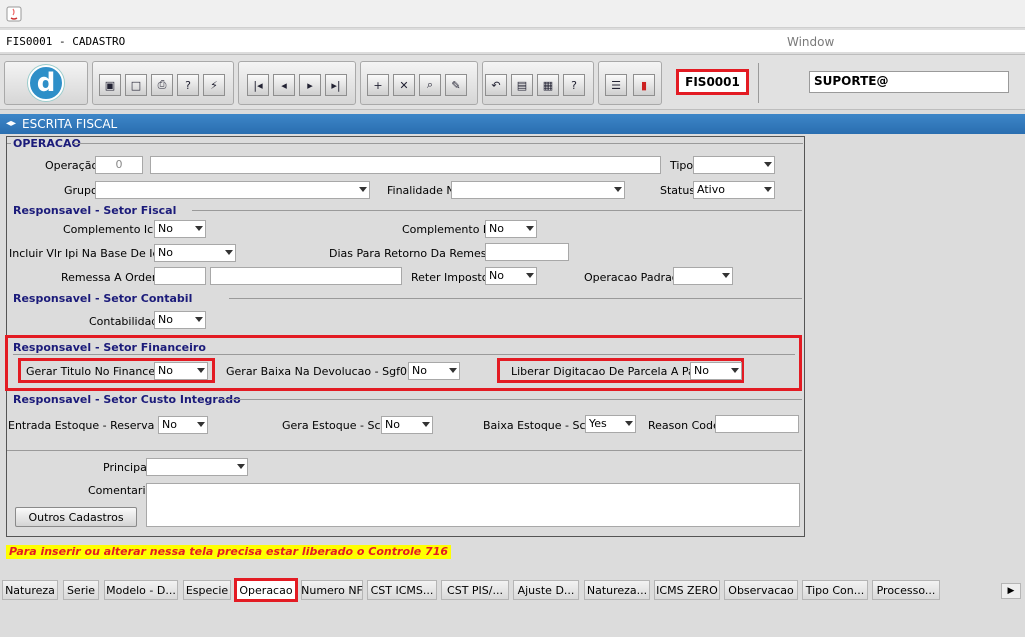 The width and height of the screenshot is (1025, 637). What do you see at coordinates (610, 424) in the screenshot?
I see `baixa-estoque-select: Yes` at bounding box center [610, 424].